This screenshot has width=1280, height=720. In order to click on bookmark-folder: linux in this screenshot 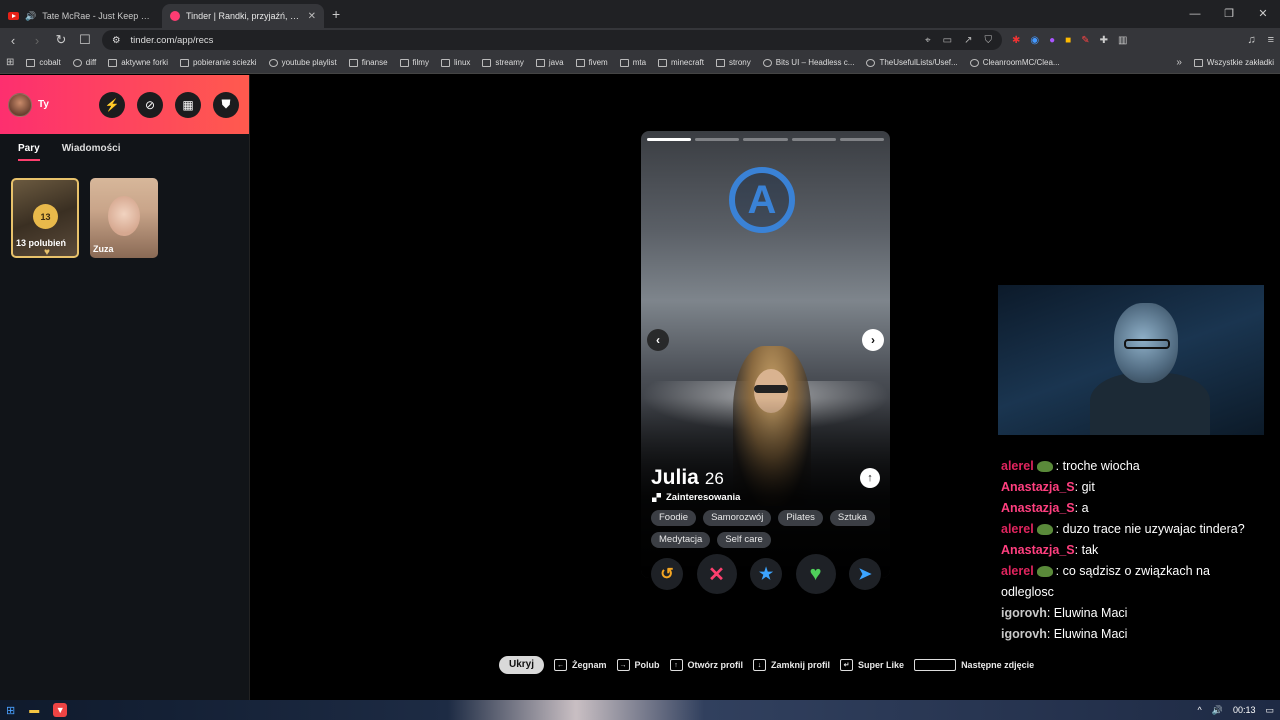, I will do `click(455, 62)`.